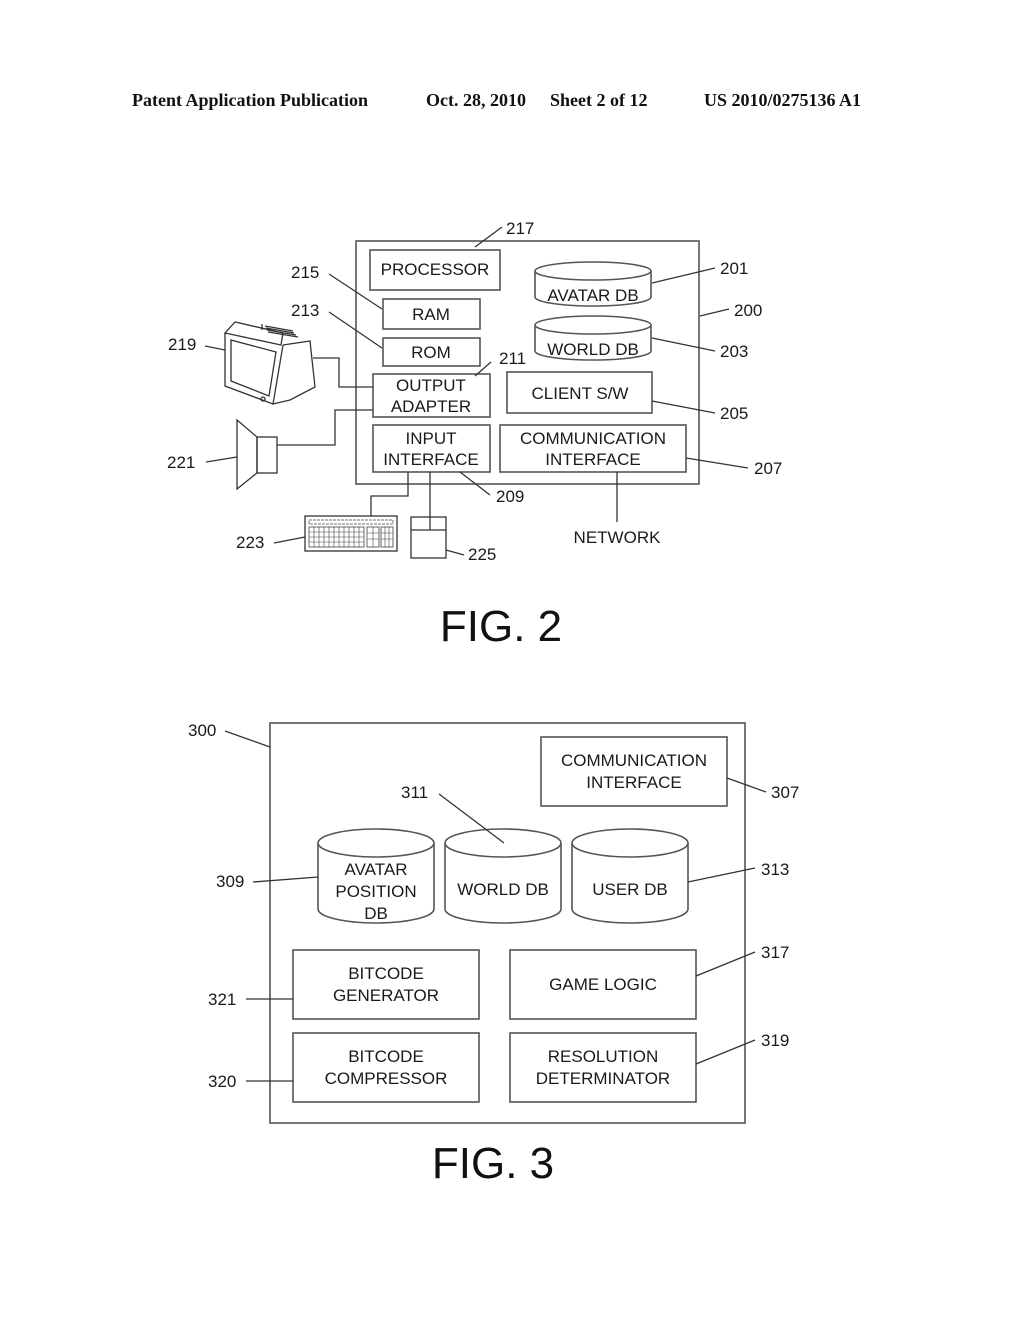  What do you see at coordinates (593, 438) in the screenshot?
I see `communication-interface-label-1: COMMUNICATION` at bounding box center [593, 438].